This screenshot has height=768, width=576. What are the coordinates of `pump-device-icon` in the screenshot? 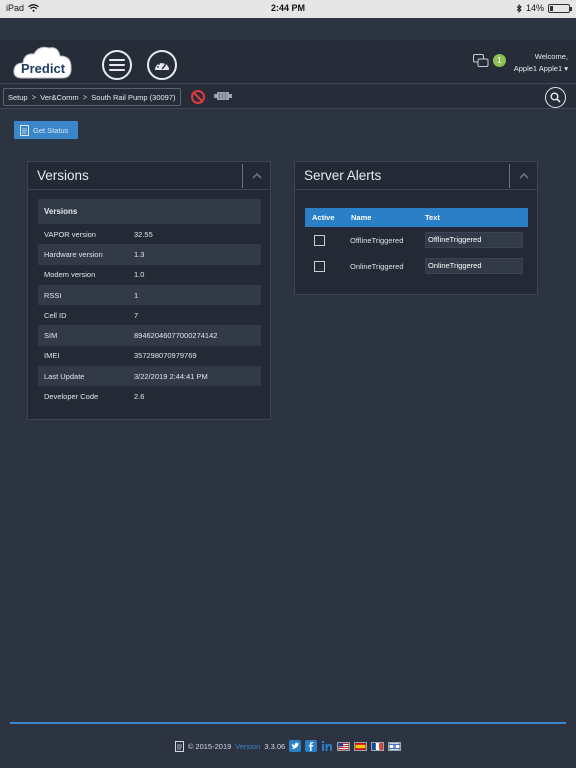 It's located at (223, 96).